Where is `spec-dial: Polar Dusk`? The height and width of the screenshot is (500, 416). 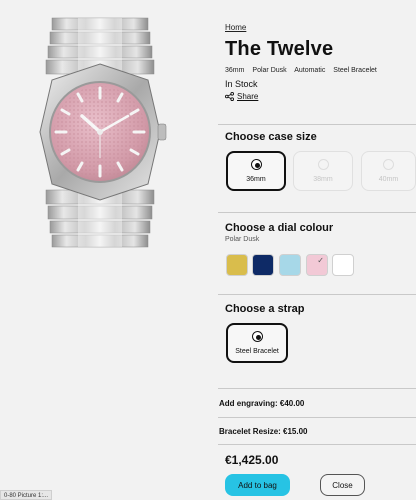
spec-dial: Polar Dusk is located at coordinates (269, 70).